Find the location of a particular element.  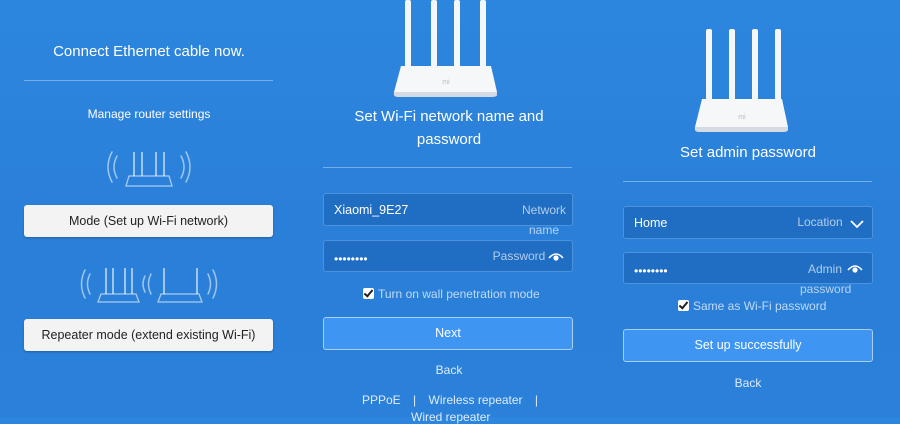

wall-penetration-label: Turn on wall penetration mode is located at coordinates (459, 294).